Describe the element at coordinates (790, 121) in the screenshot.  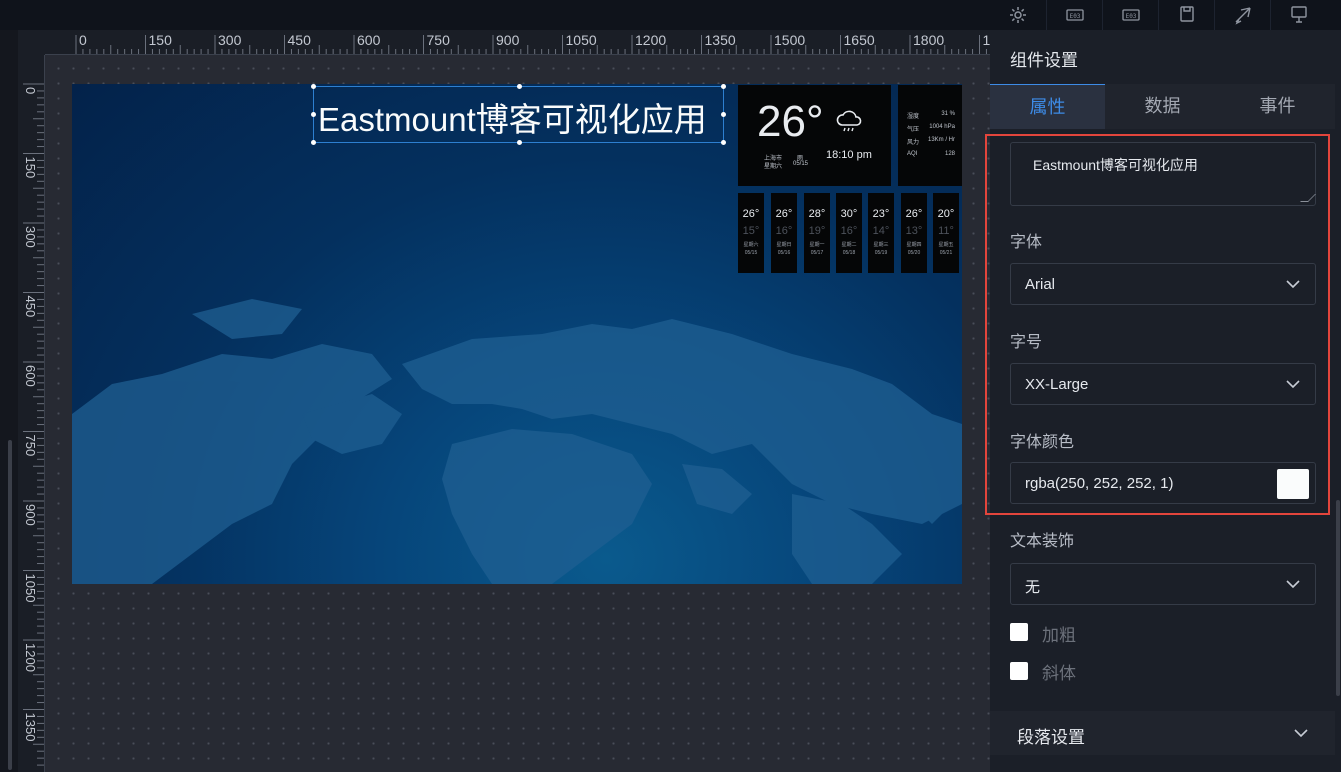
I see `current-temperature: 26°` at that location.